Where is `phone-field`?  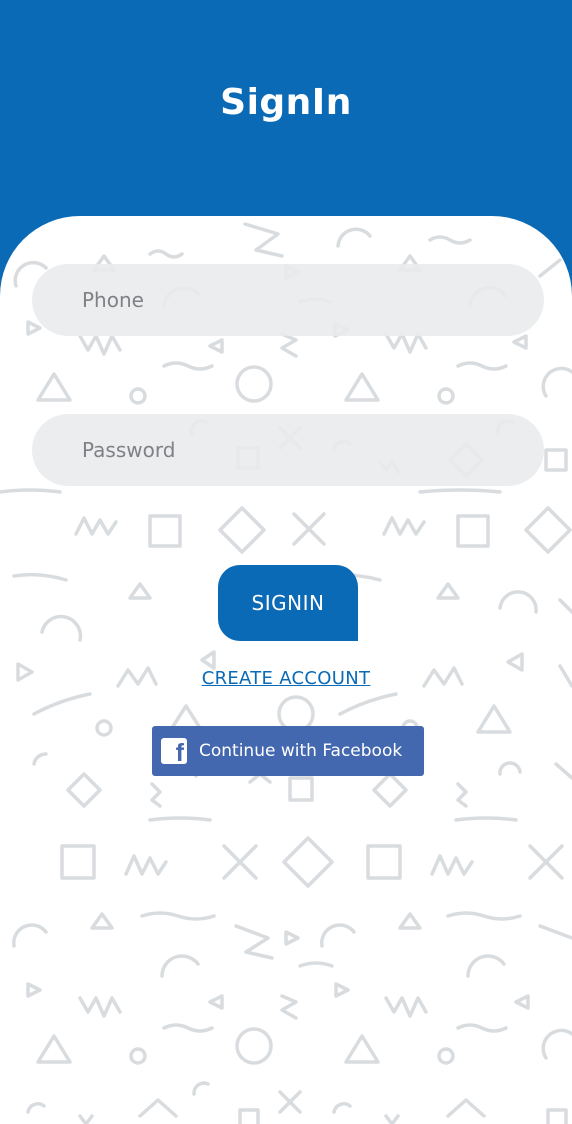 phone-field is located at coordinates (288, 300).